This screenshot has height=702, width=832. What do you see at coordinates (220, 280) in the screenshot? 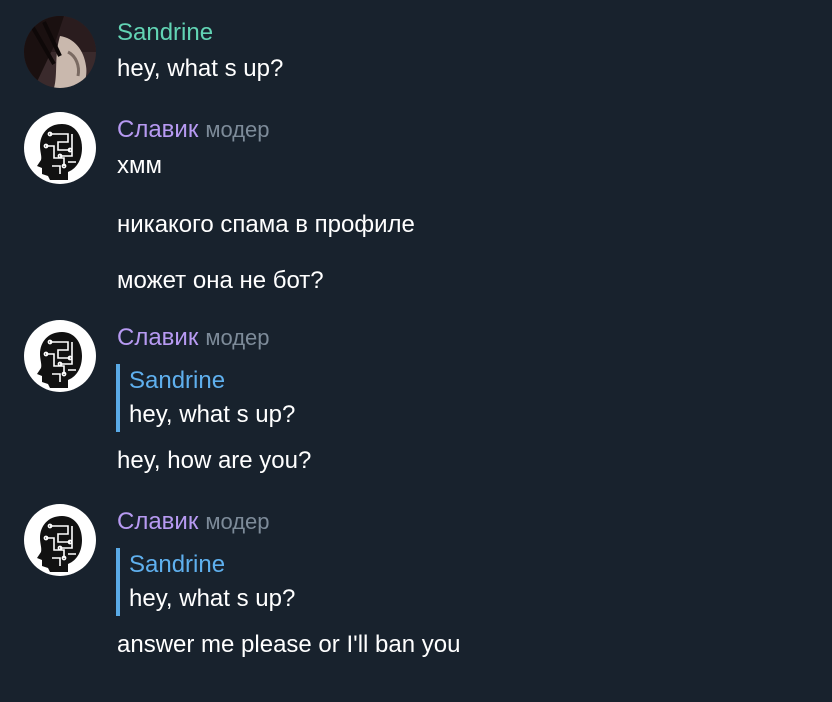
I see `message-text: может она не бот?` at bounding box center [220, 280].